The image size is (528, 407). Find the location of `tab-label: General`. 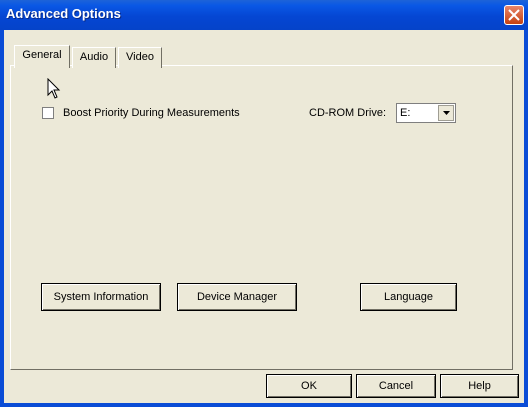

tab-label: General is located at coordinates (42, 55).